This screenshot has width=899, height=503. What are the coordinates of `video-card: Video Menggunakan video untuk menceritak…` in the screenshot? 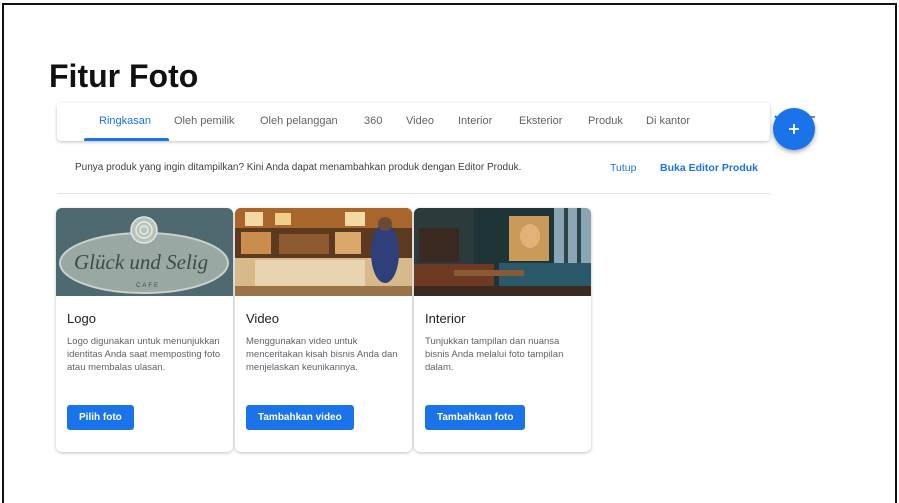 It's located at (323, 330).